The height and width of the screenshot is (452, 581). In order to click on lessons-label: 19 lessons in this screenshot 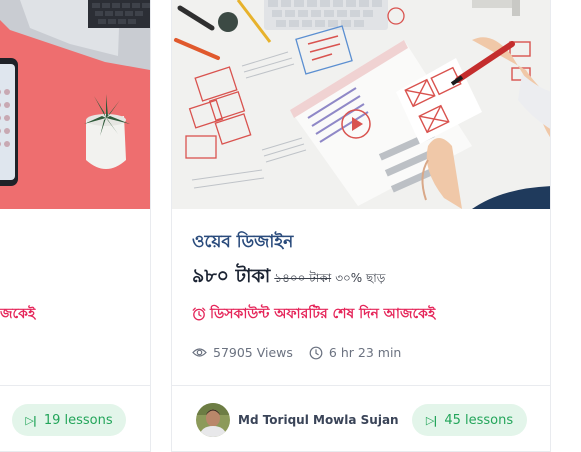, I will do `click(78, 420)`.